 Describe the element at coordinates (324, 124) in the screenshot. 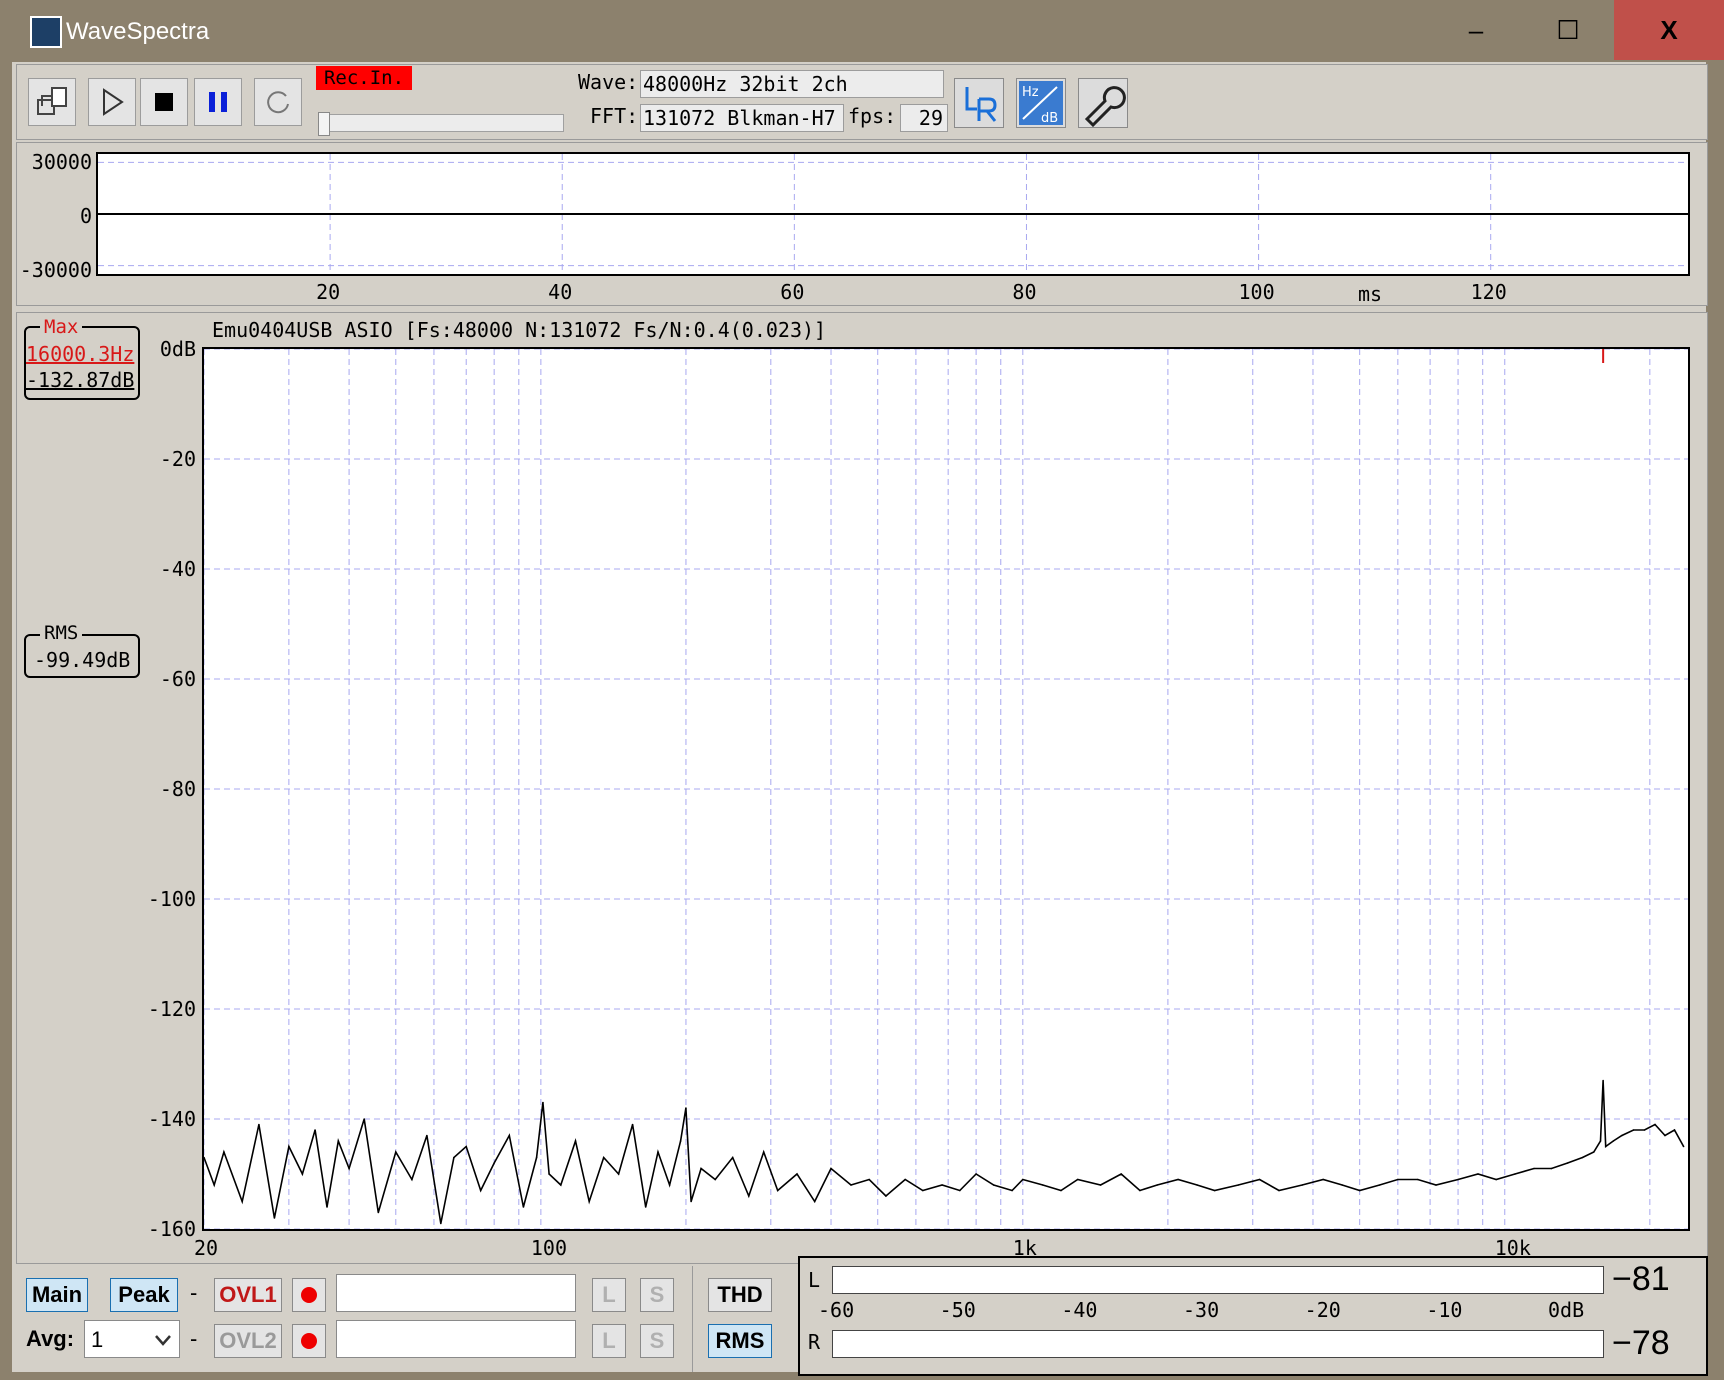

I see `level-slider-thumb` at that location.